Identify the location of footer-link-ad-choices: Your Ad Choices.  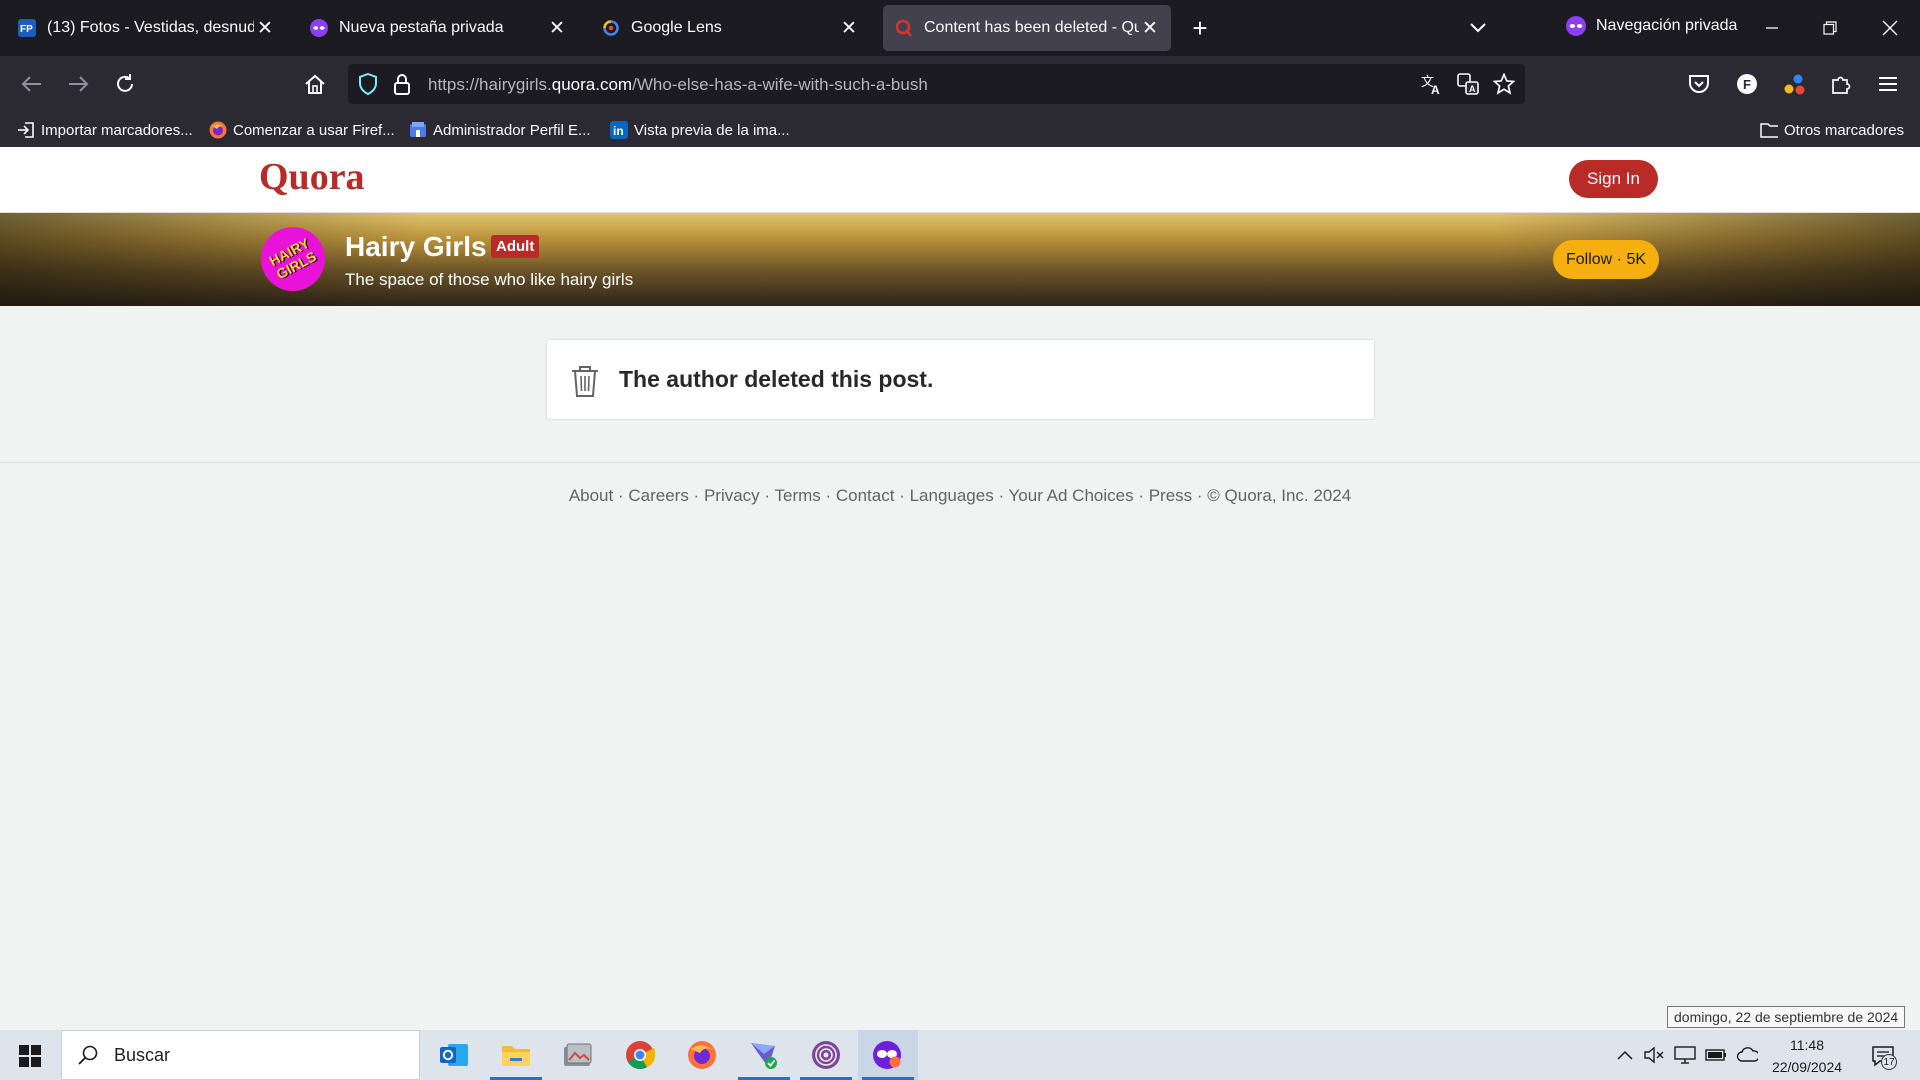
(1071, 495).